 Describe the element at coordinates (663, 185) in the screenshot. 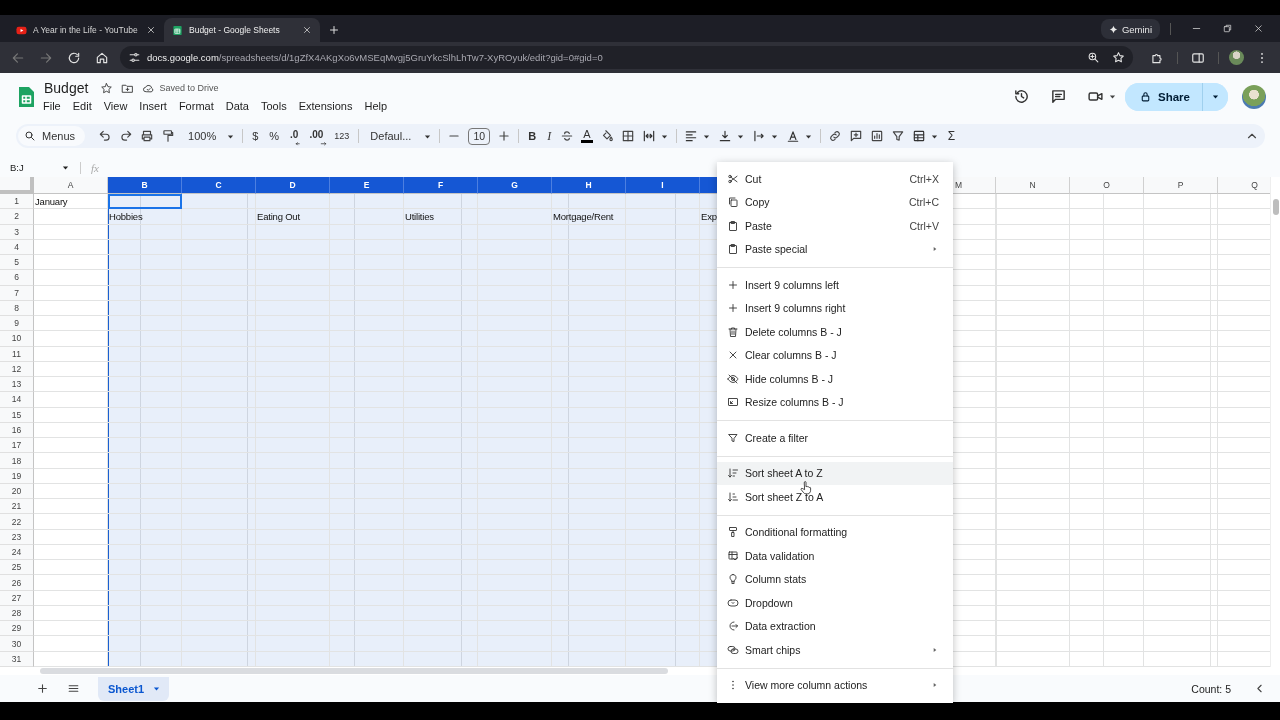

I see `column-header: I` at that location.